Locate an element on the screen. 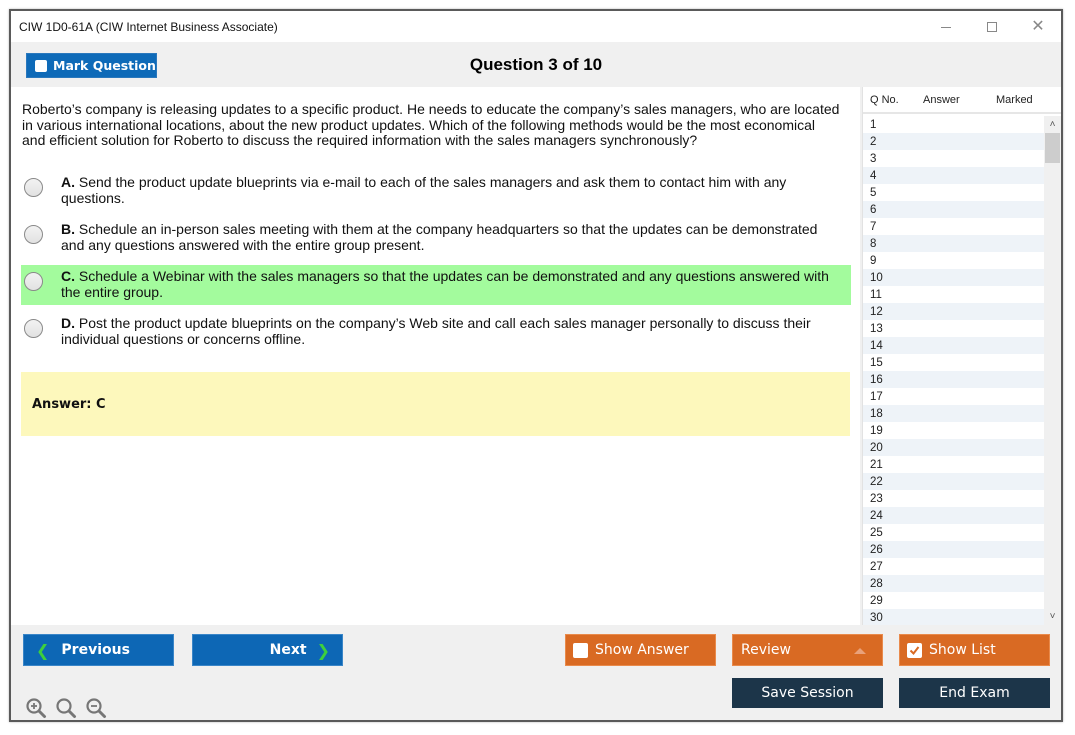 The height and width of the screenshot is (735, 1075). question-number: 26 is located at coordinates (876, 549).